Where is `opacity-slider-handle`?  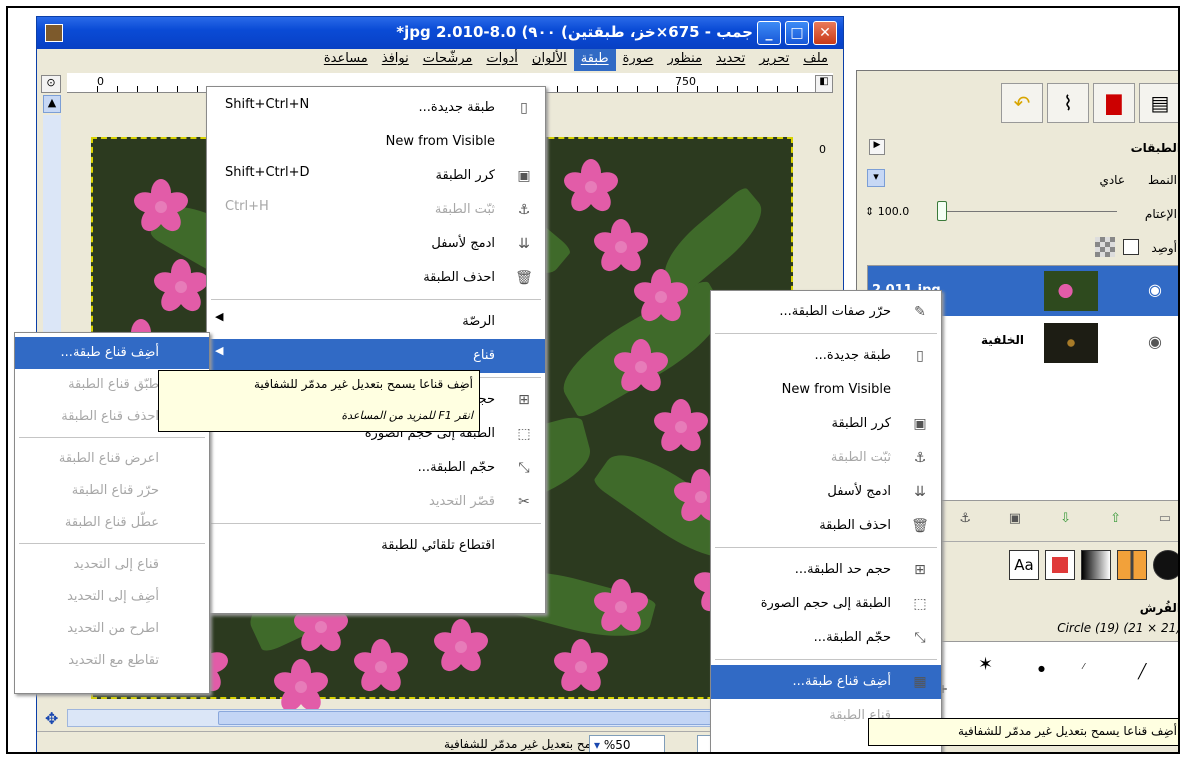
opacity-slider-handle is located at coordinates (942, 211).